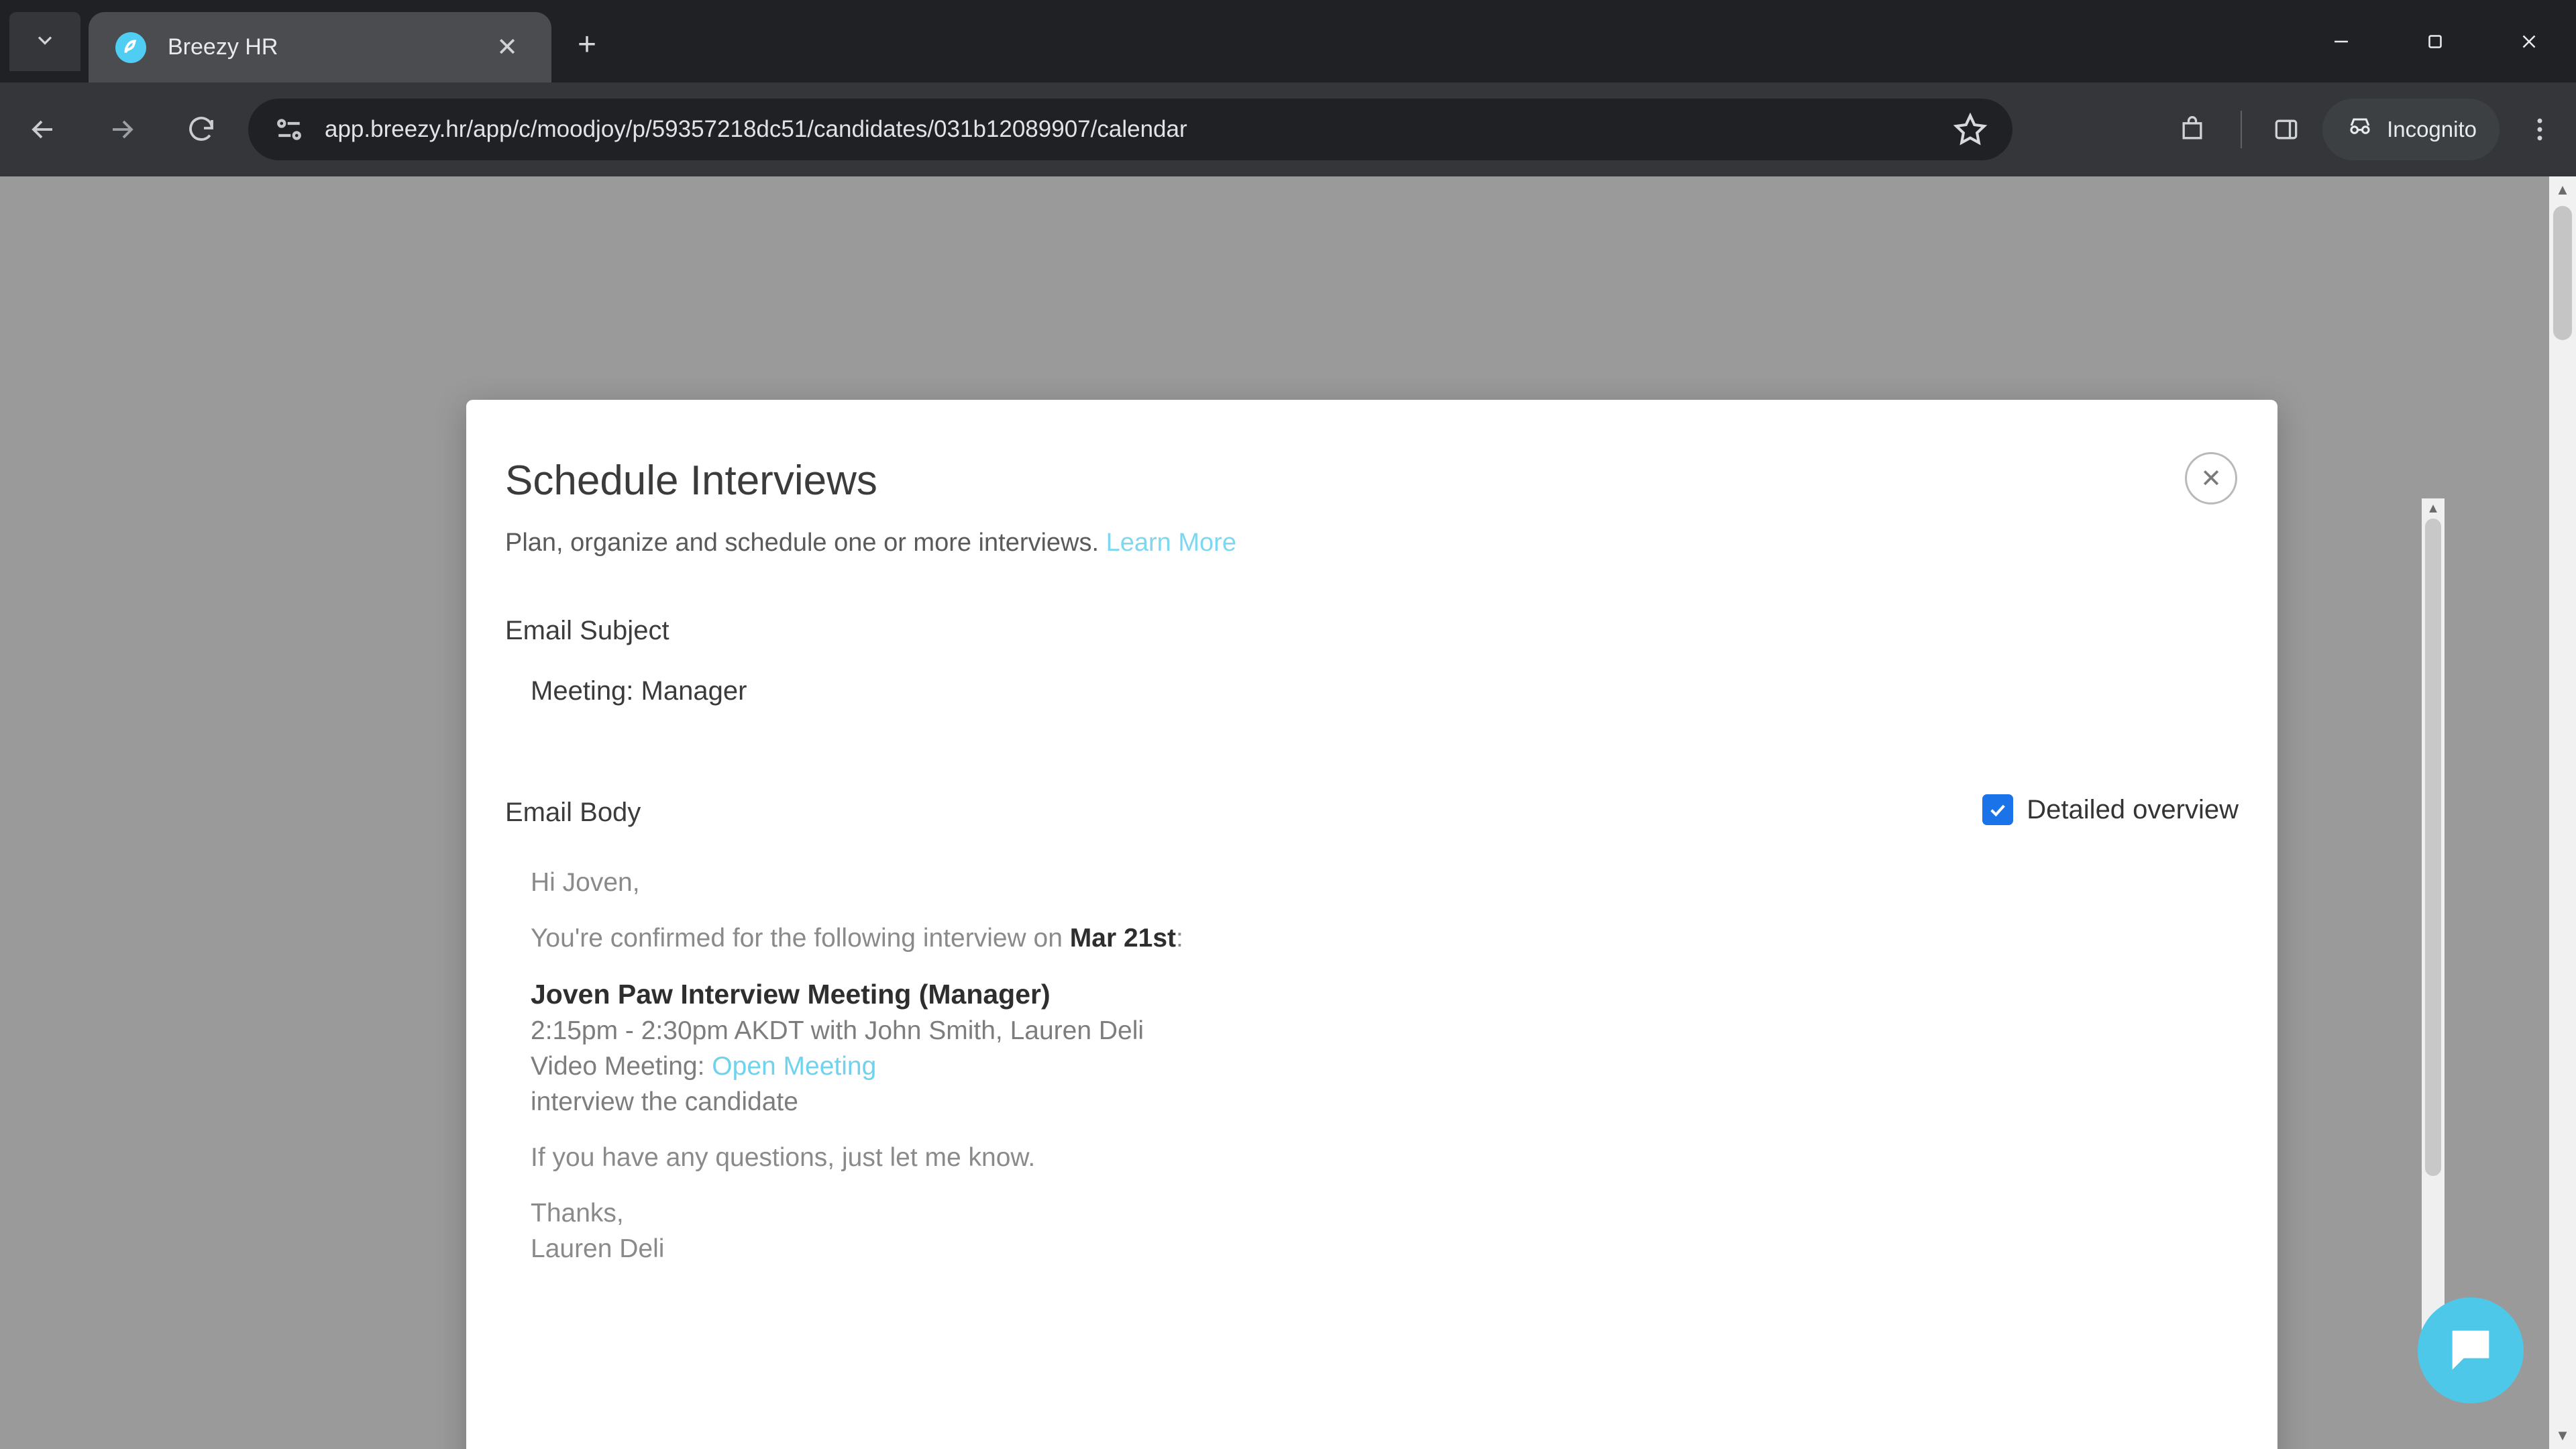 The height and width of the screenshot is (1449, 2576). Describe the element at coordinates (1123, 938) in the screenshot. I see `confirm-date: Mar 21st` at that location.